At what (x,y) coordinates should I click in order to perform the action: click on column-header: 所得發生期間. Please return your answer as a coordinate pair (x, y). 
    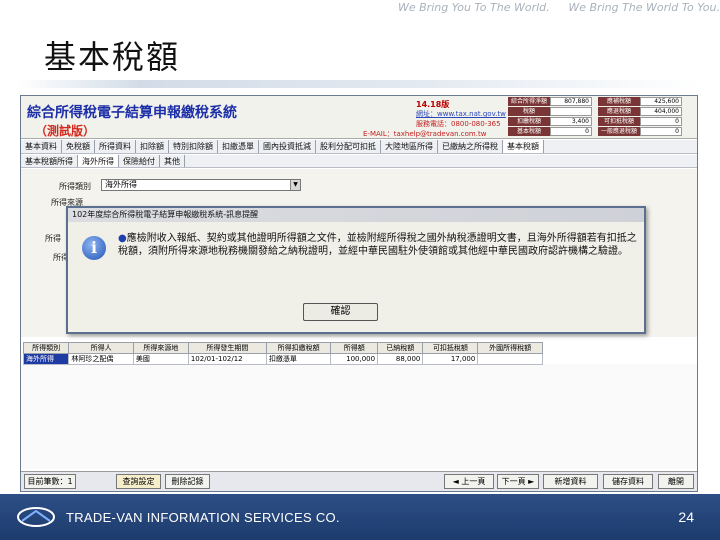
    Looking at the image, I should click on (227, 348).